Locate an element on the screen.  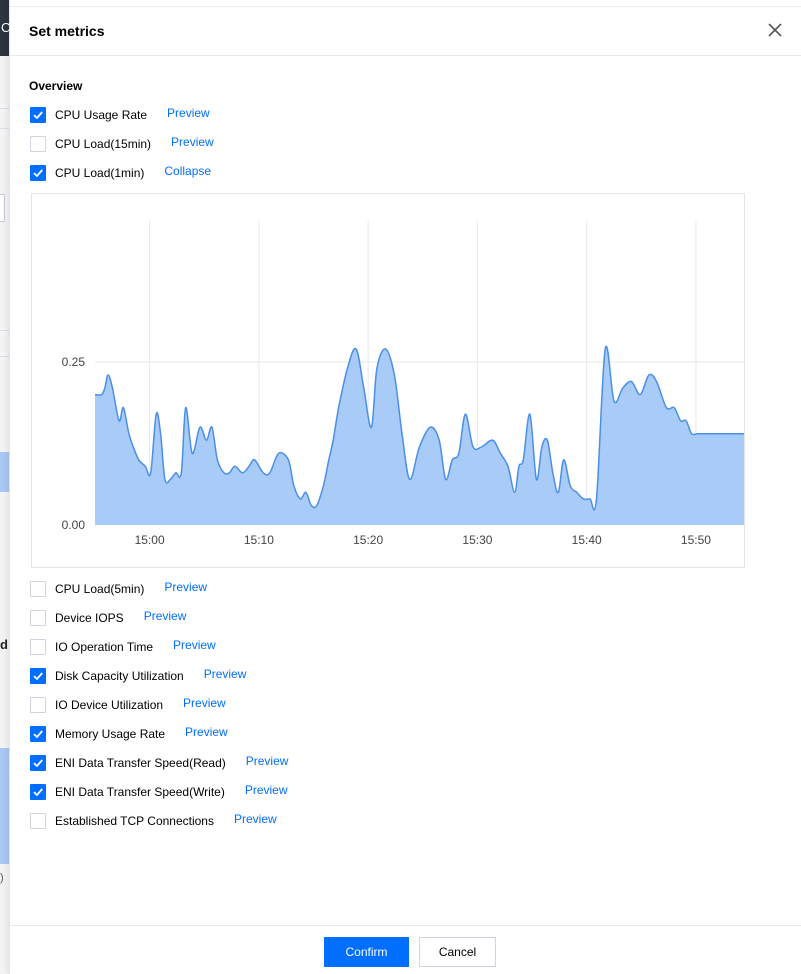
checkbox-cpu-load-1min is located at coordinates (38, 173).